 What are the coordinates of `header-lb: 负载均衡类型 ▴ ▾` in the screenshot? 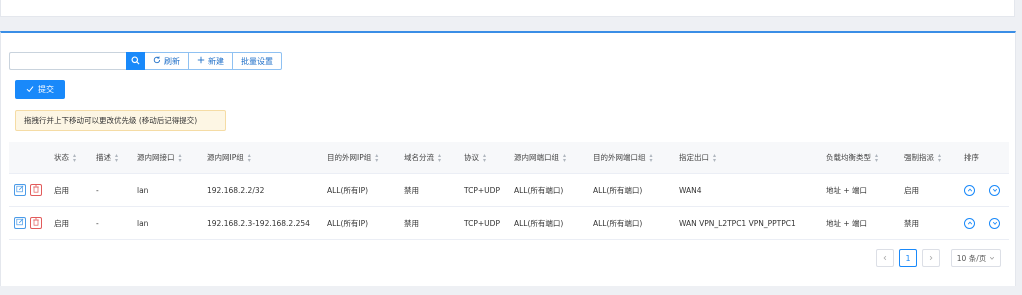 It's located at (853, 157).